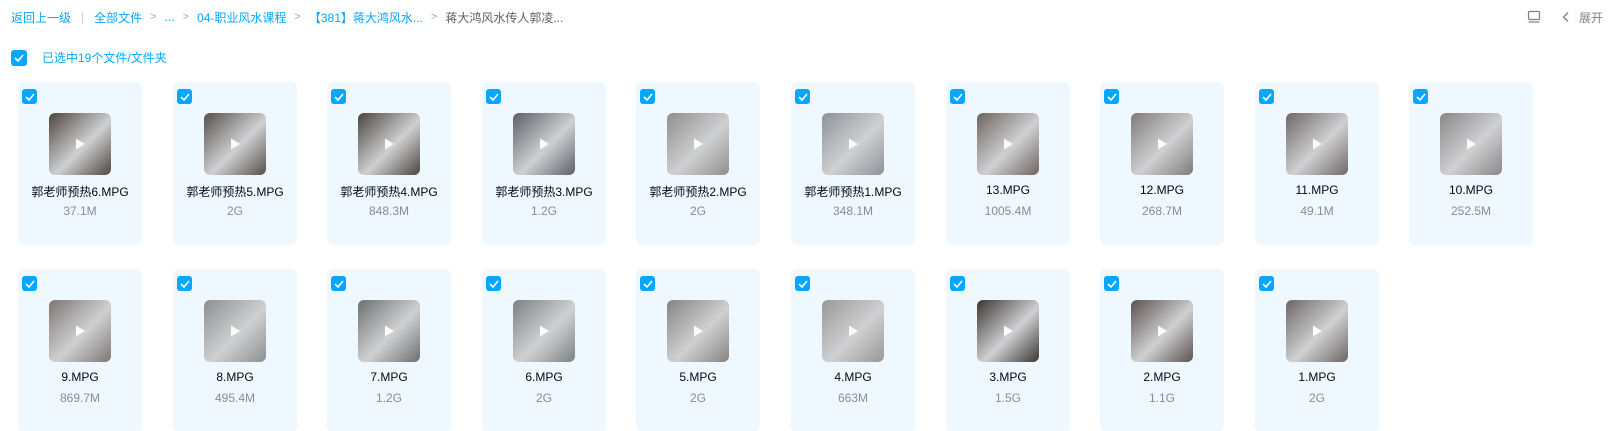  I want to click on file-size: 848.3M, so click(389, 211).